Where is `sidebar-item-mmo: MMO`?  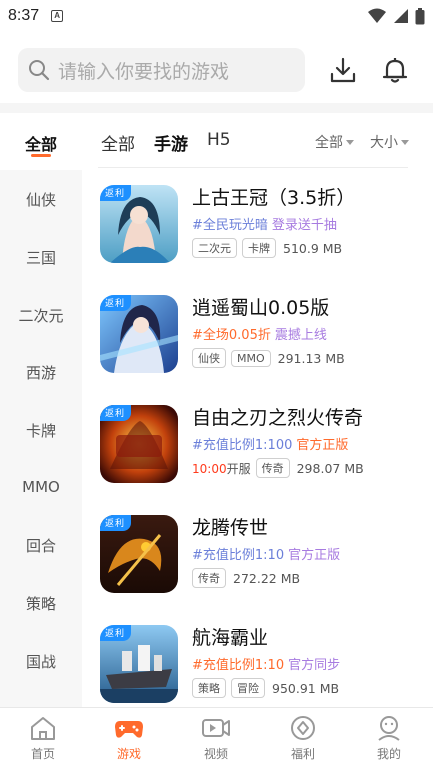
sidebar-item-mmo: MMO is located at coordinates (41, 487).